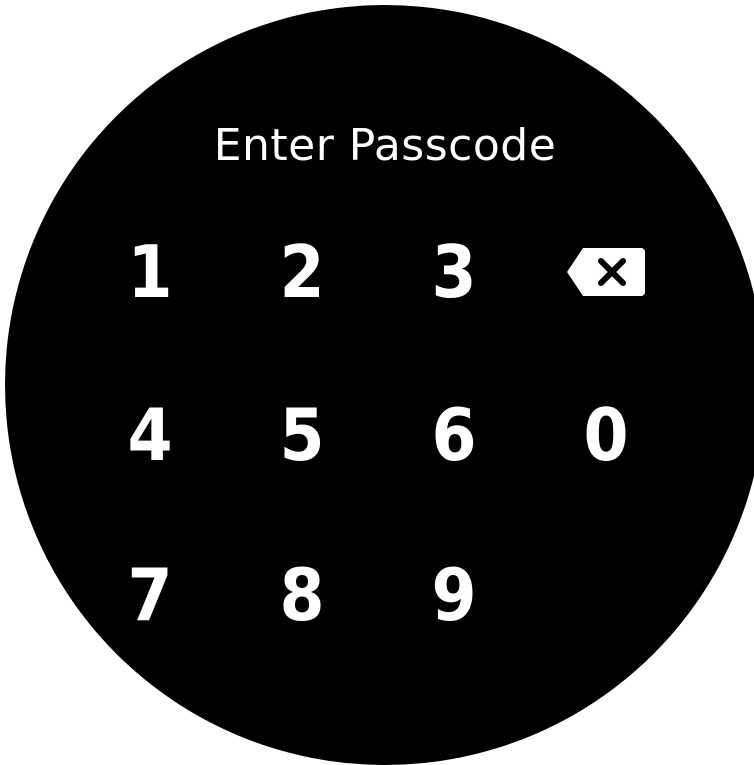 This screenshot has height=765, width=754. I want to click on key-6: 6, so click(454, 435).